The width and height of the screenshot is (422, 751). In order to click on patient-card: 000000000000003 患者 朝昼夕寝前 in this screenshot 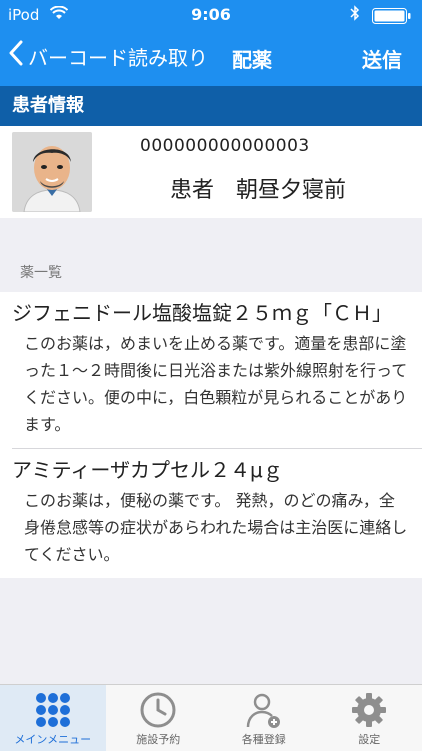, I will do `click(211, 172)`.